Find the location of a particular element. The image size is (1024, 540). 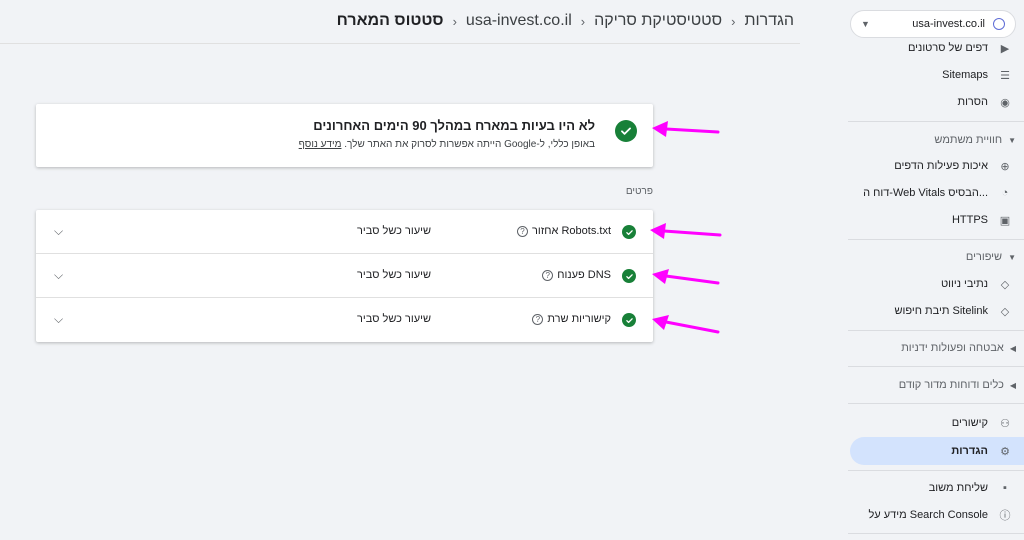

detail-name: ? פענוח DNS is located at coordinates (576, 275).